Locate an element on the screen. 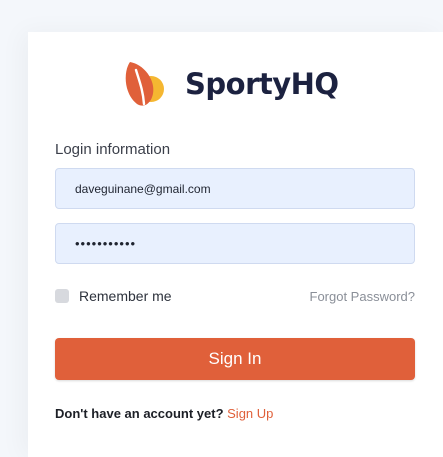  forgot-password-link: Forgot Password? is located at coordinates (363, 296).